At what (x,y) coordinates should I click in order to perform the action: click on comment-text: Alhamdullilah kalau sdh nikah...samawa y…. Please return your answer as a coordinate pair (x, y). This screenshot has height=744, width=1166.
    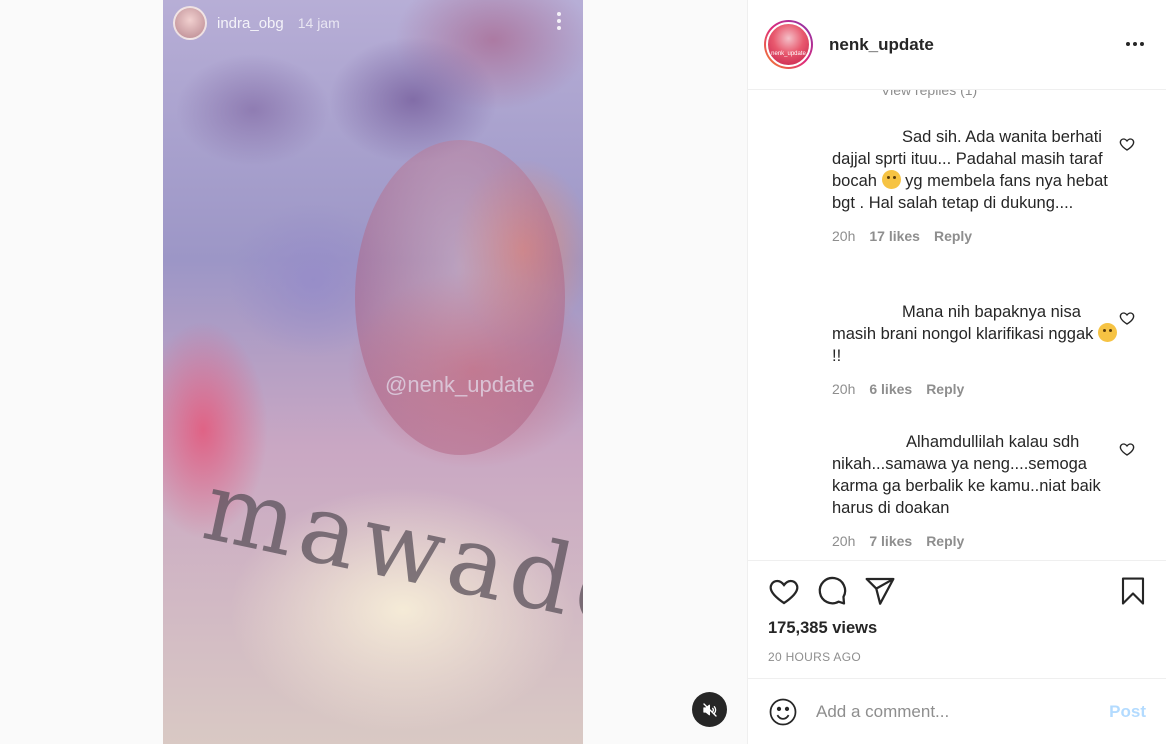
    Looking at the image, I should click on (966, 475).